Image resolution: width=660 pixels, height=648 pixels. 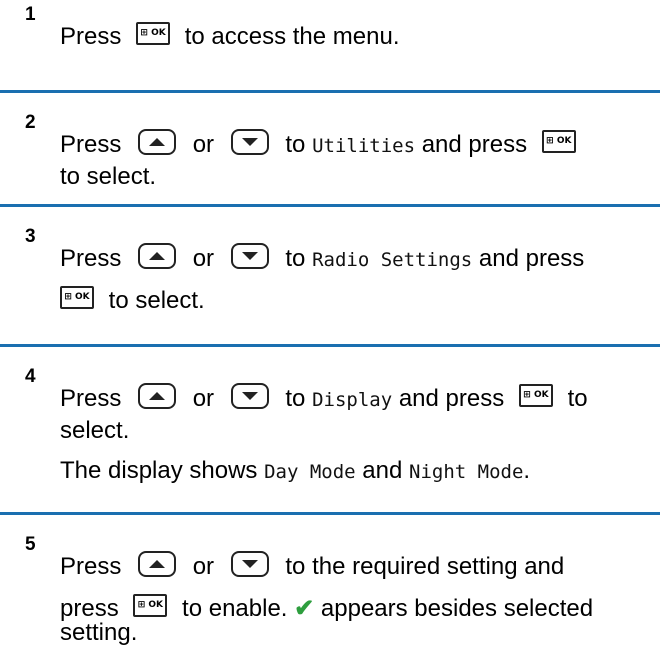 I want to click on step-5-line-3: setting., so click(x=98, y=633).